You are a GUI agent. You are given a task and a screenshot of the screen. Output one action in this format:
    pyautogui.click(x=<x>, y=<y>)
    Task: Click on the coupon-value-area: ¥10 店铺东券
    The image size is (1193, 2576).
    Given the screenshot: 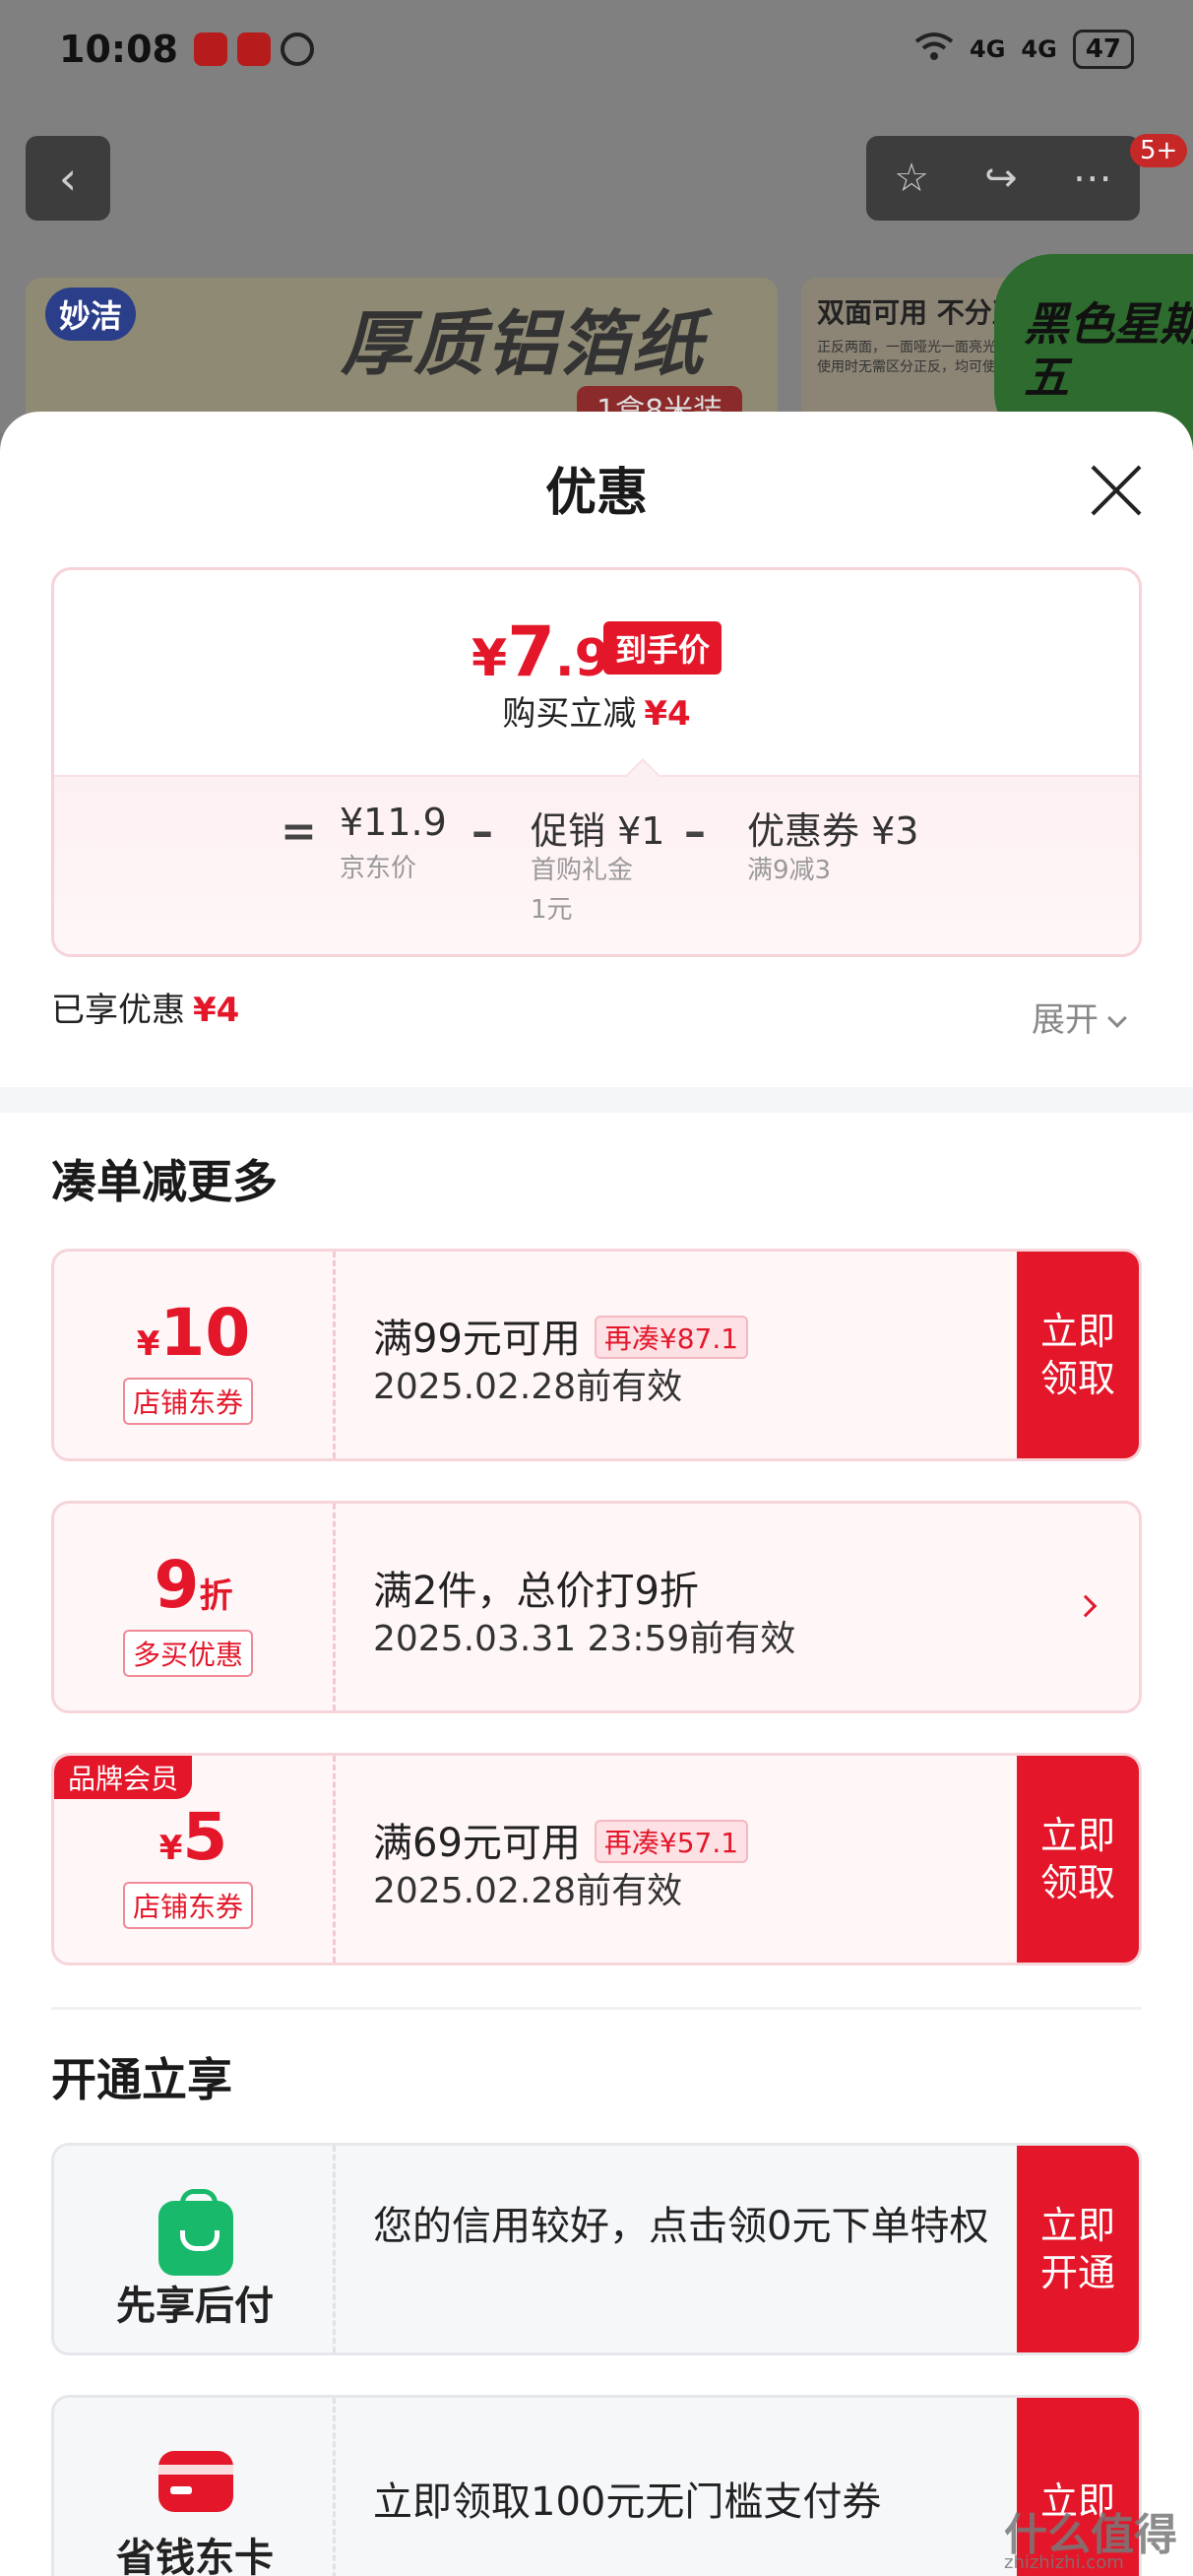 What is the action you would take?
    pyautogui.click(x=195, y=1355)
    